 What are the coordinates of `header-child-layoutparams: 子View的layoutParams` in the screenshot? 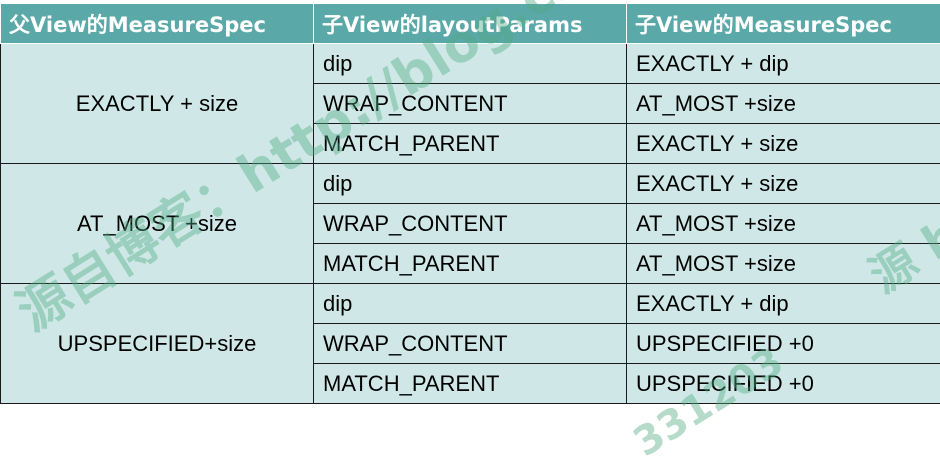 It's located at (470, 24).